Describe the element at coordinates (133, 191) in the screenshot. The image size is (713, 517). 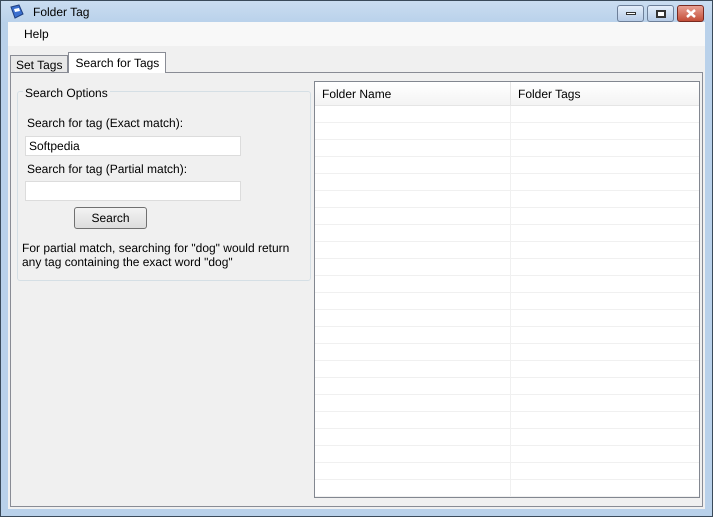
I see `input-field` at that location.